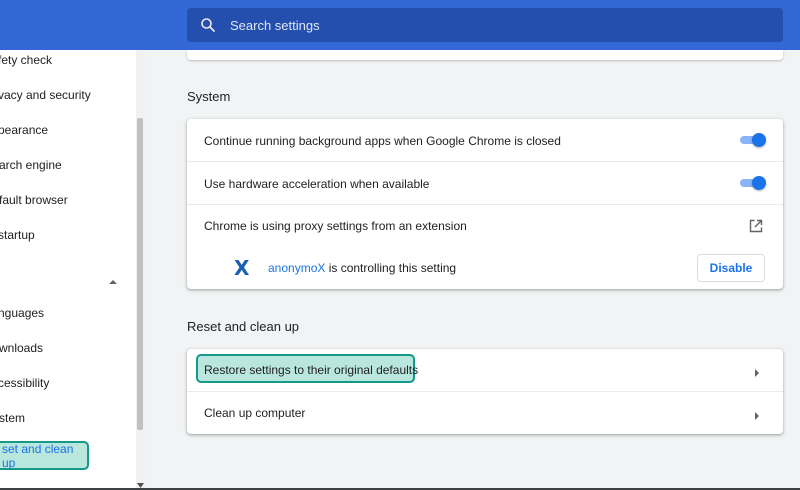 Image resolution: width=800 pixels, height=490 pixels. I want to click on sidebar-scrollbar-thumb, so click(140, 274).